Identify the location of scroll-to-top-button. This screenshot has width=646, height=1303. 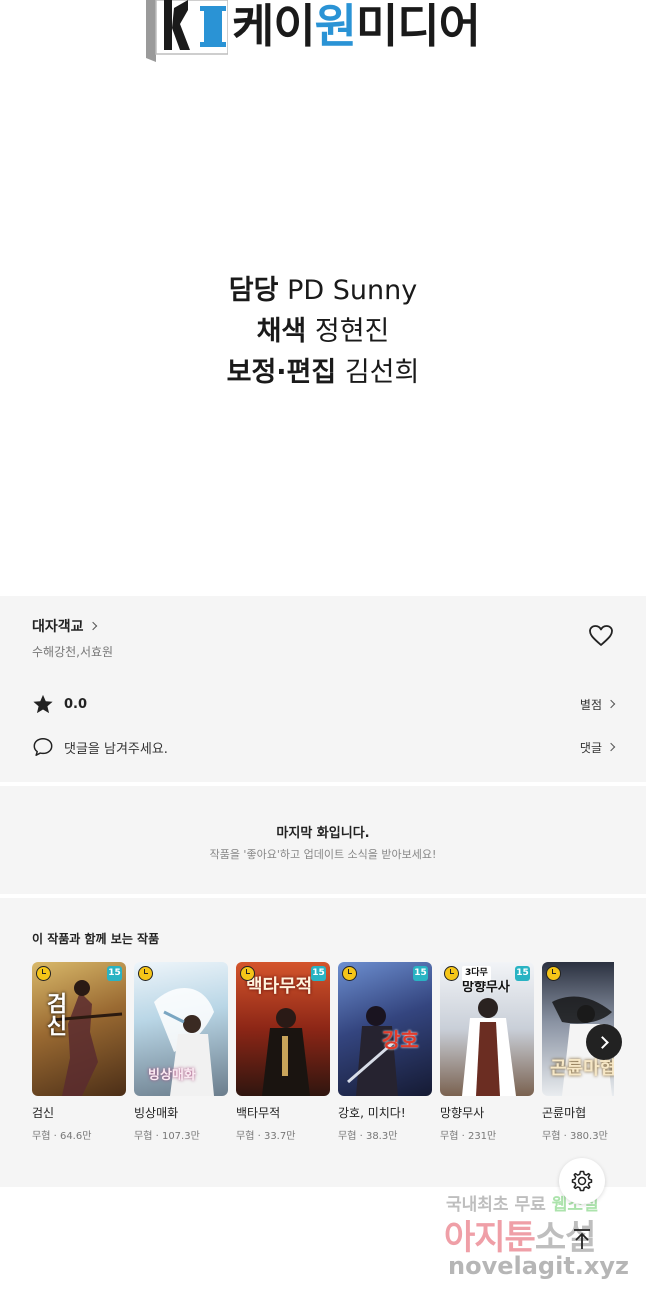
(582, 1239).